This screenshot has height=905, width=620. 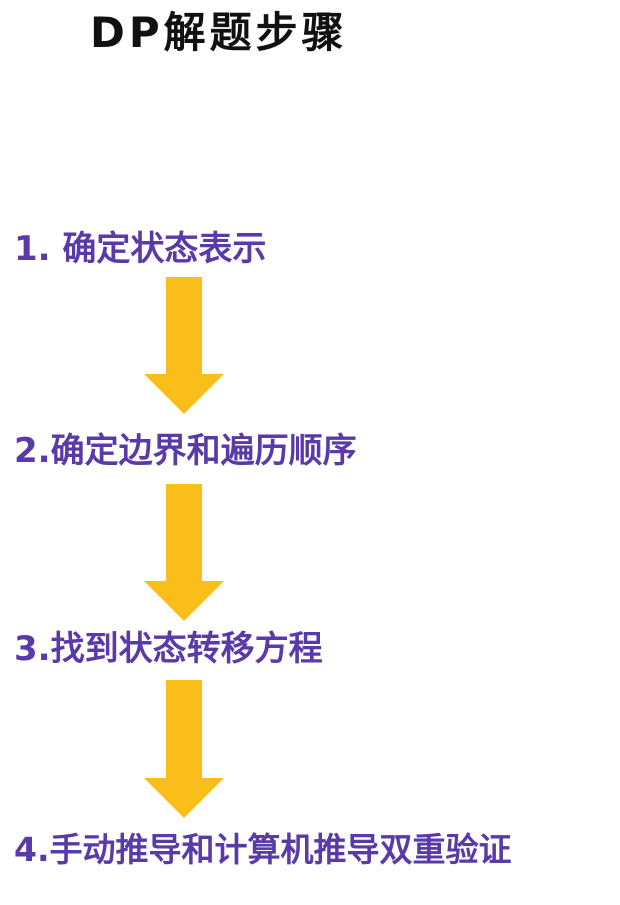 I want to click on step-4-label: 4.手动推导和计算机推导双重验证, so click(x=263, y=849).